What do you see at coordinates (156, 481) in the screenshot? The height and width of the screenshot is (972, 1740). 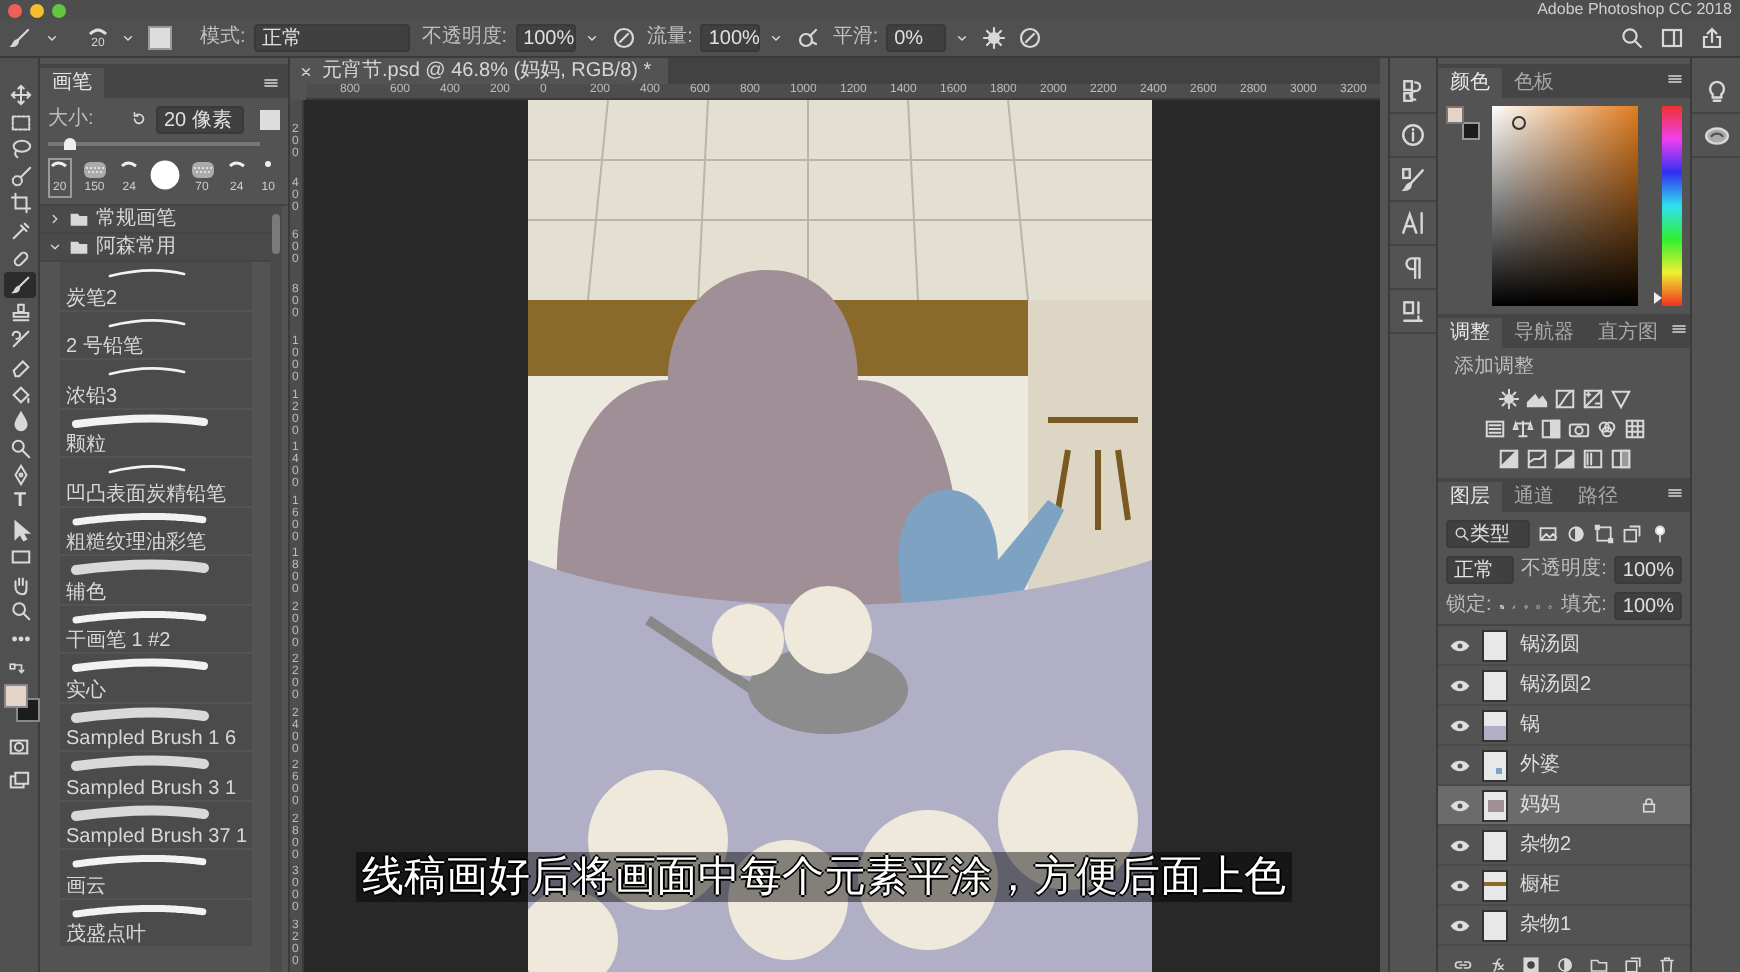 I see `brush-item: 凹凸表面炭精铅笔` at bounding box center [156, 481].